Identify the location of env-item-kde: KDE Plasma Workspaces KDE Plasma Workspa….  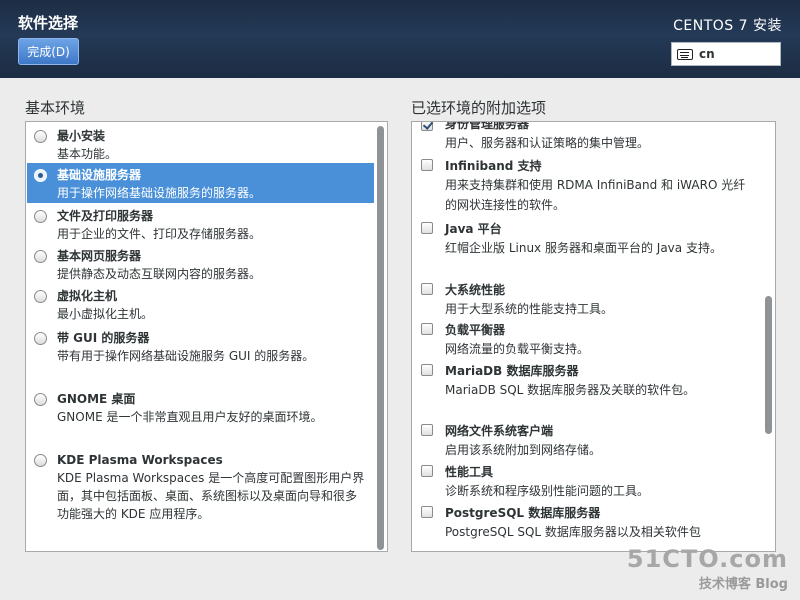
(200, 485).